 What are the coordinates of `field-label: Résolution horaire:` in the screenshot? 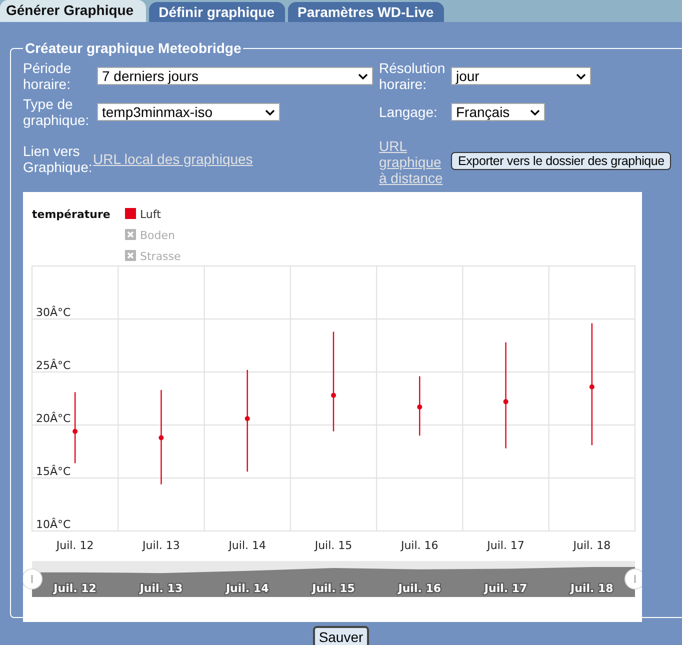 It's located at (412, 76).